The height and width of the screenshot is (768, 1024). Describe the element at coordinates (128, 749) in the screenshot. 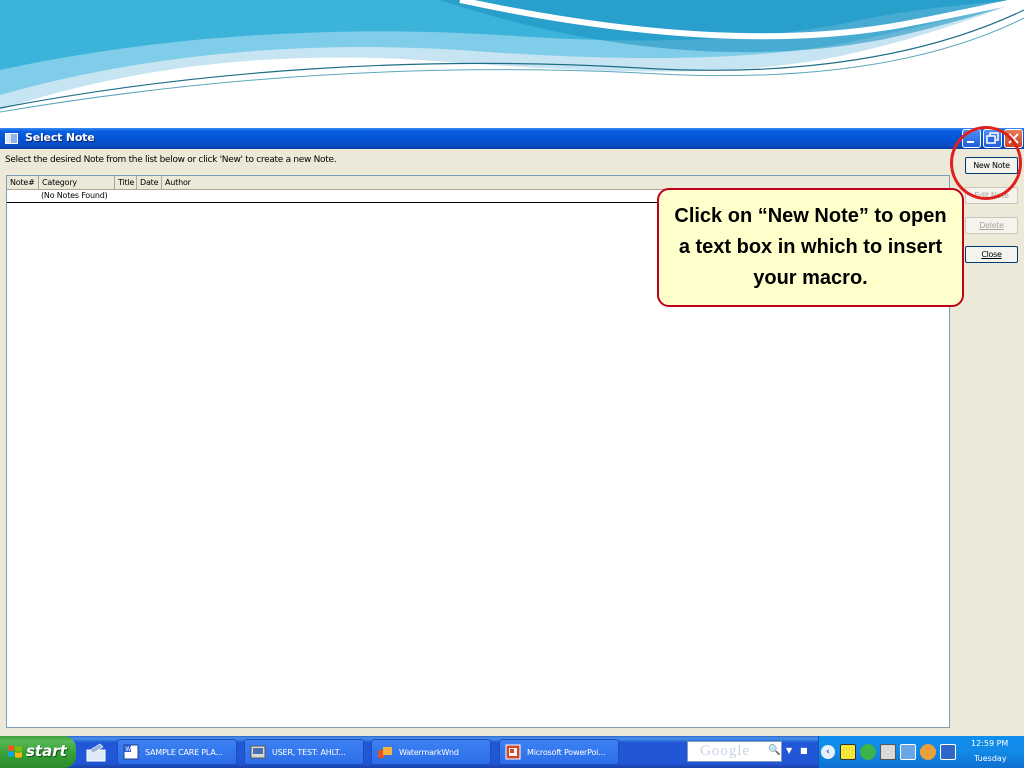

I see `svg-text: W` at that location.